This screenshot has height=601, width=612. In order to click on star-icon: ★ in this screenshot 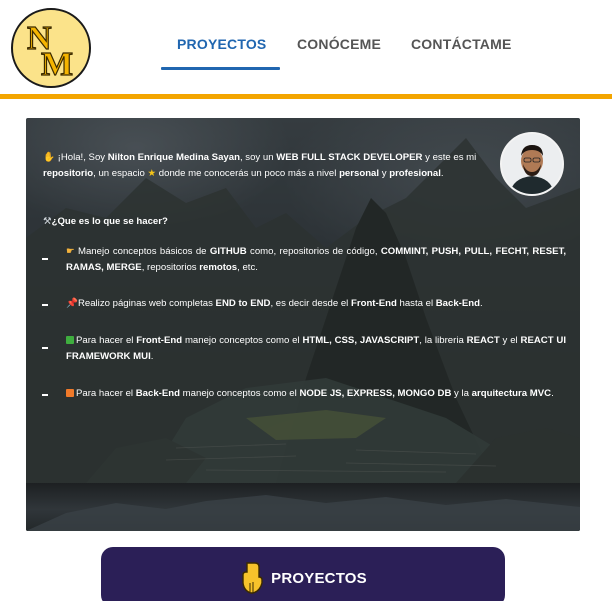, I will do `click(152, 173)`.